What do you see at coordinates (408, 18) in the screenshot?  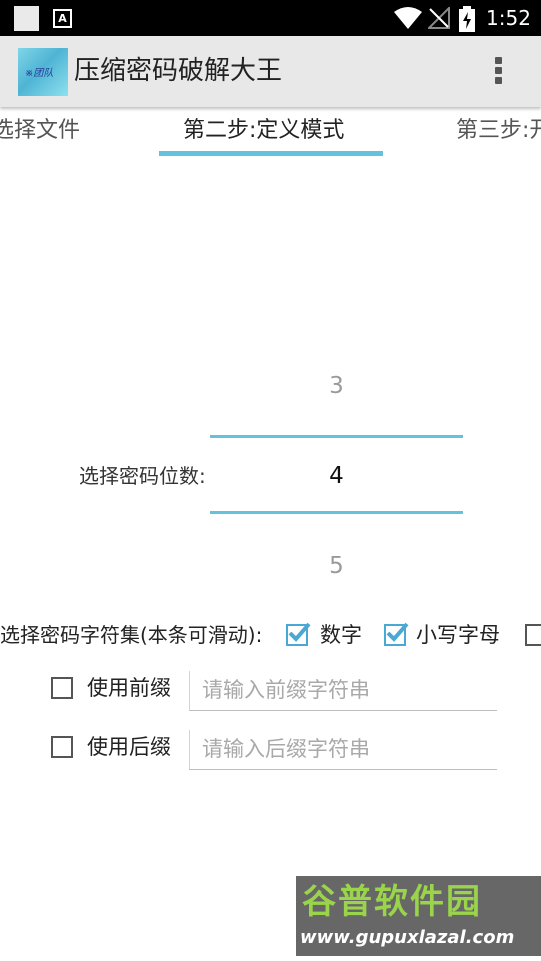 I see `wifi-icon` at bounding box center [408, 18].